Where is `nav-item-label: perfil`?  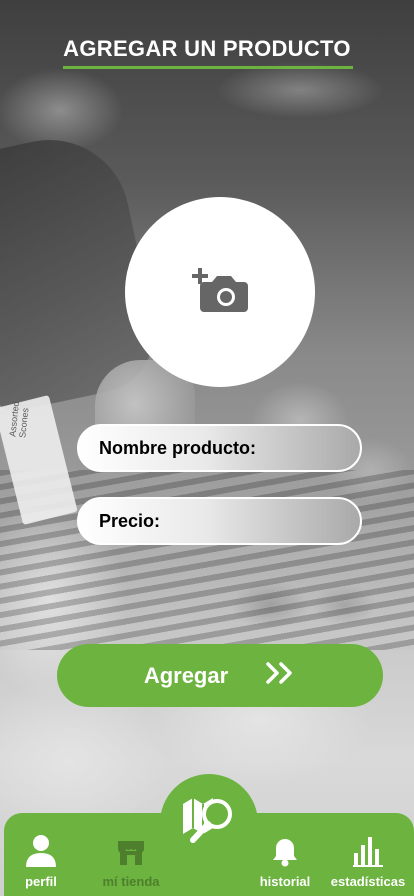
nav-item-label: perfil is located at coordinates (41, 881).